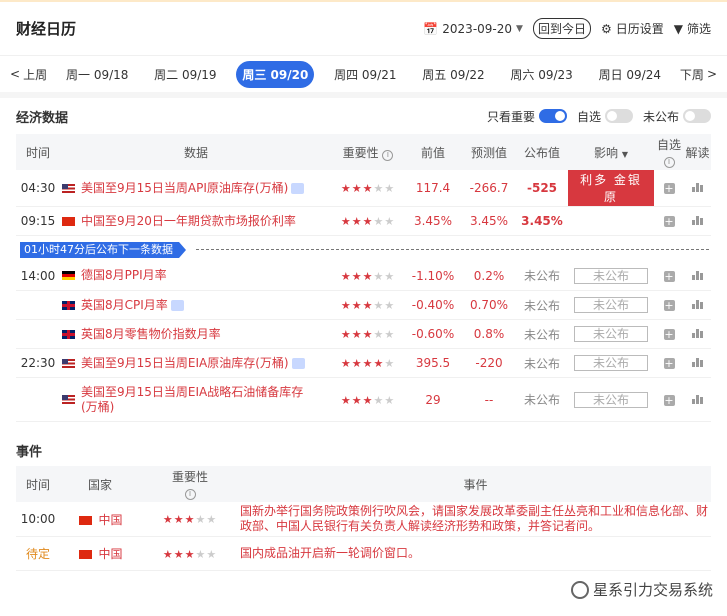 The height and width of the screenshot is (616, 727). What do you see at coordinates (611, 334) in the screenshot?
I see `impact-pending: 未公布` at bounding box center [611, 334].